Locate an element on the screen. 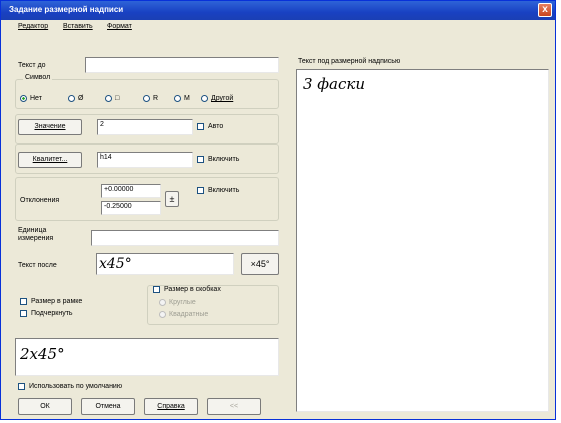 The image size is (561, 423). auto-checkbox is located at coordinates (200, 126).